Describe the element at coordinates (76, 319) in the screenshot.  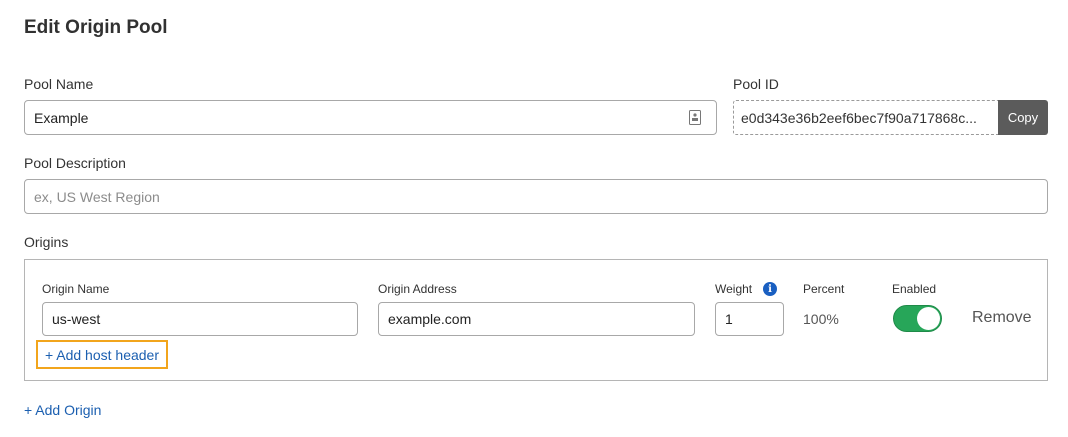
I see `origin-name-value: us-west` at that location.